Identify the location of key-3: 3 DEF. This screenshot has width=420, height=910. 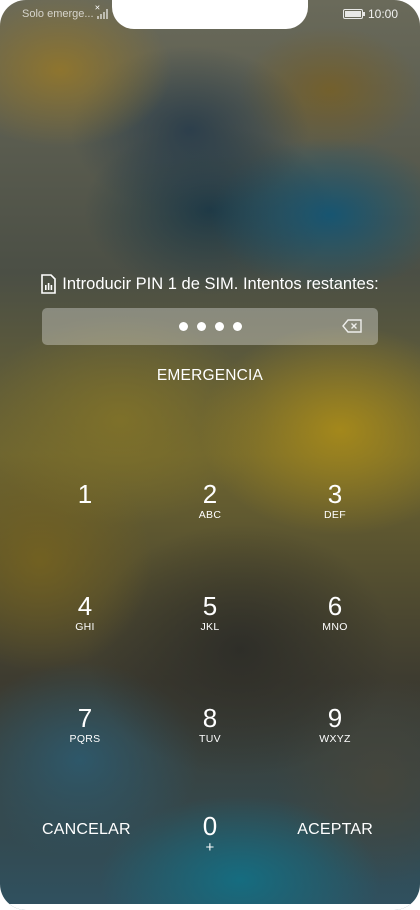
(335, 510).